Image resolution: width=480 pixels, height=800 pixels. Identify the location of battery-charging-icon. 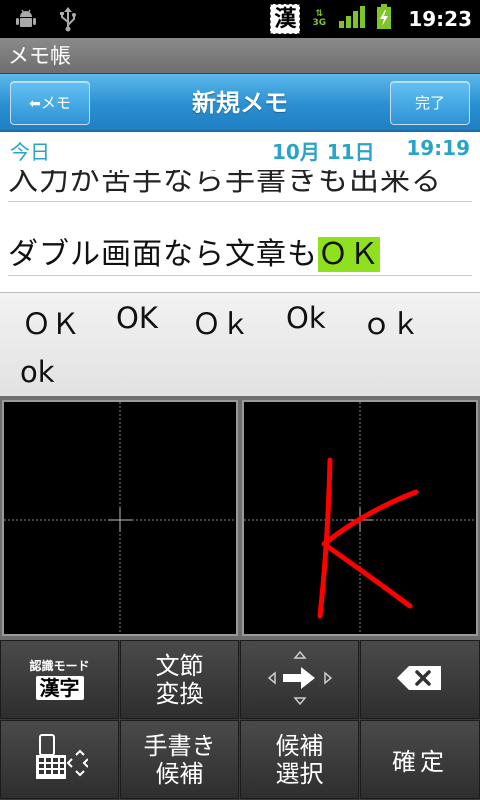
(384, 19).